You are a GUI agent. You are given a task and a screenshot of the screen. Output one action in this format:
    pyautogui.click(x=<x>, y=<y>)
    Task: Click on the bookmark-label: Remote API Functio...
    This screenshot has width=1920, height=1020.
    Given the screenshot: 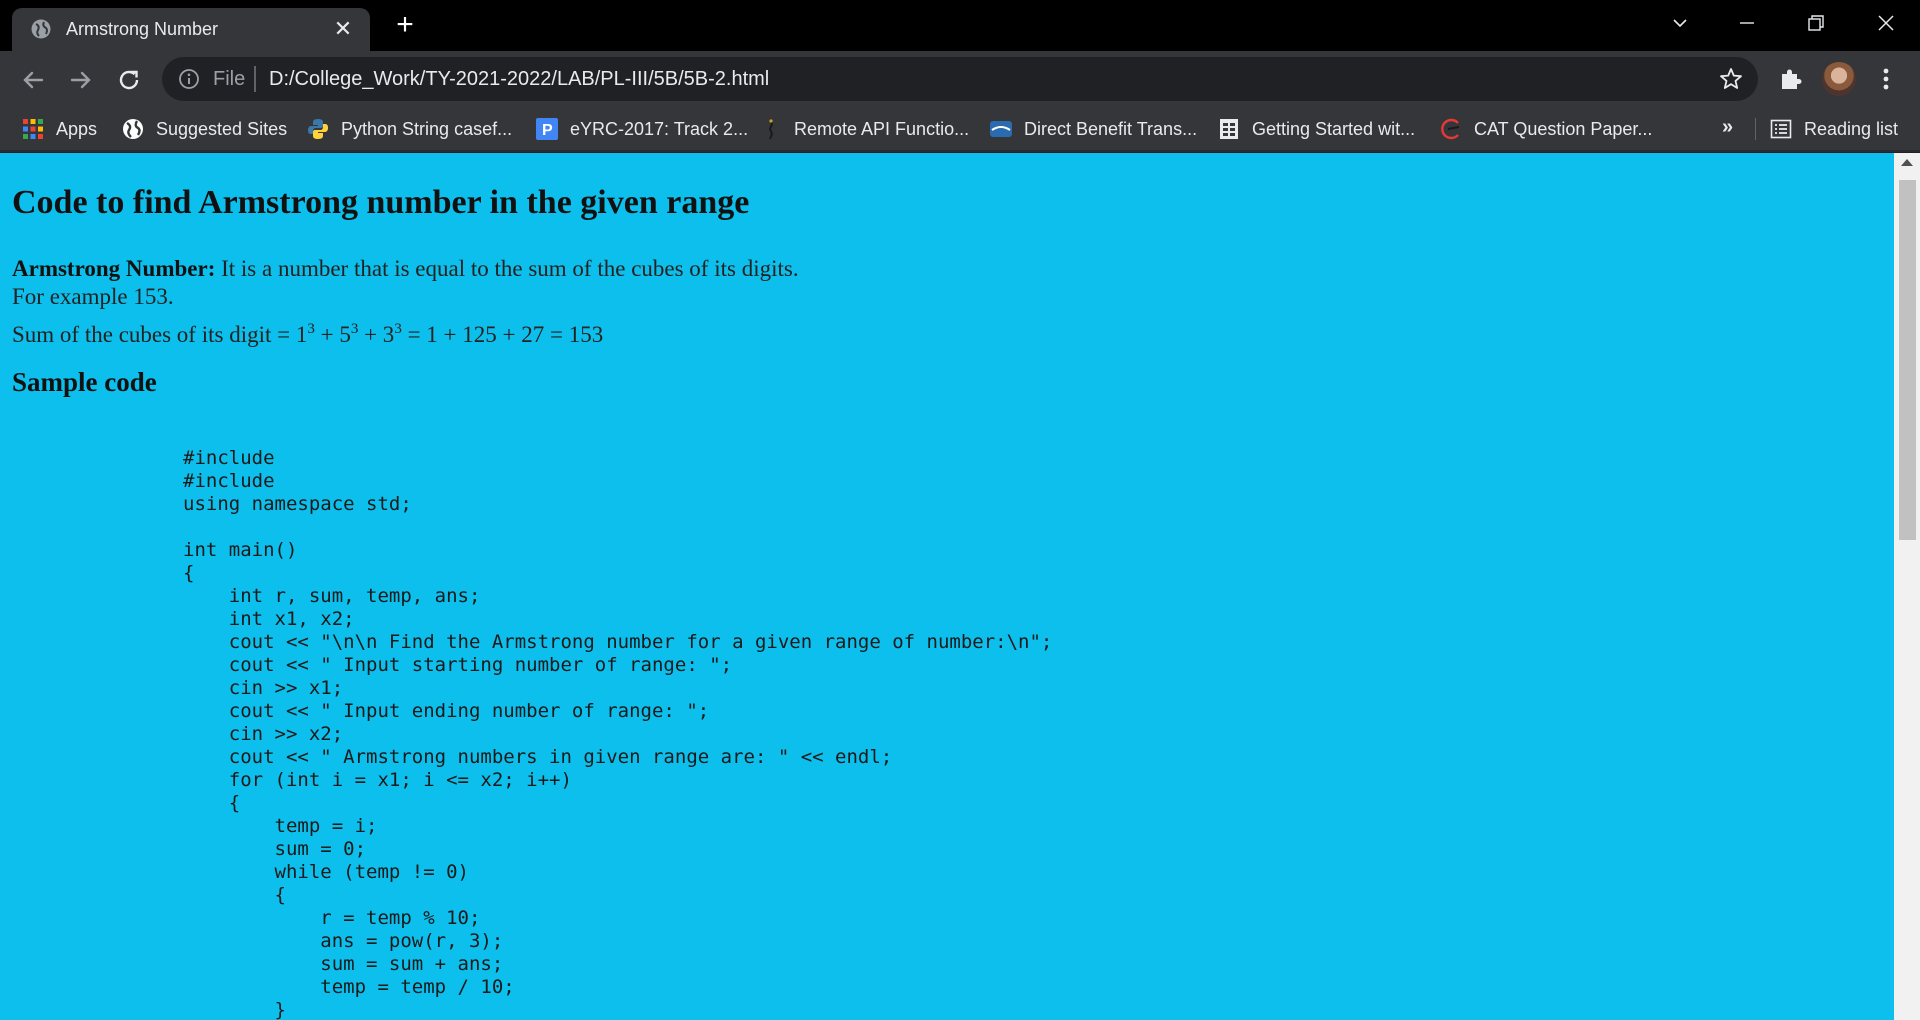 What is the action you would take?
    pyautogui.click(x=882, y=128)
    